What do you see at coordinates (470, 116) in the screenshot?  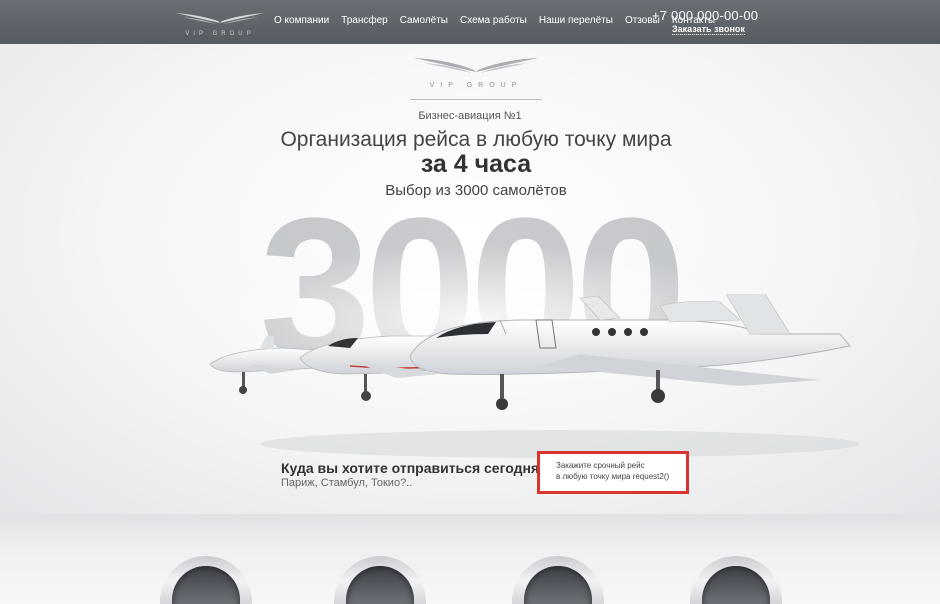 I see `hero-kicker: Бизнес-авиация №1` at bounding box center [470, 116].